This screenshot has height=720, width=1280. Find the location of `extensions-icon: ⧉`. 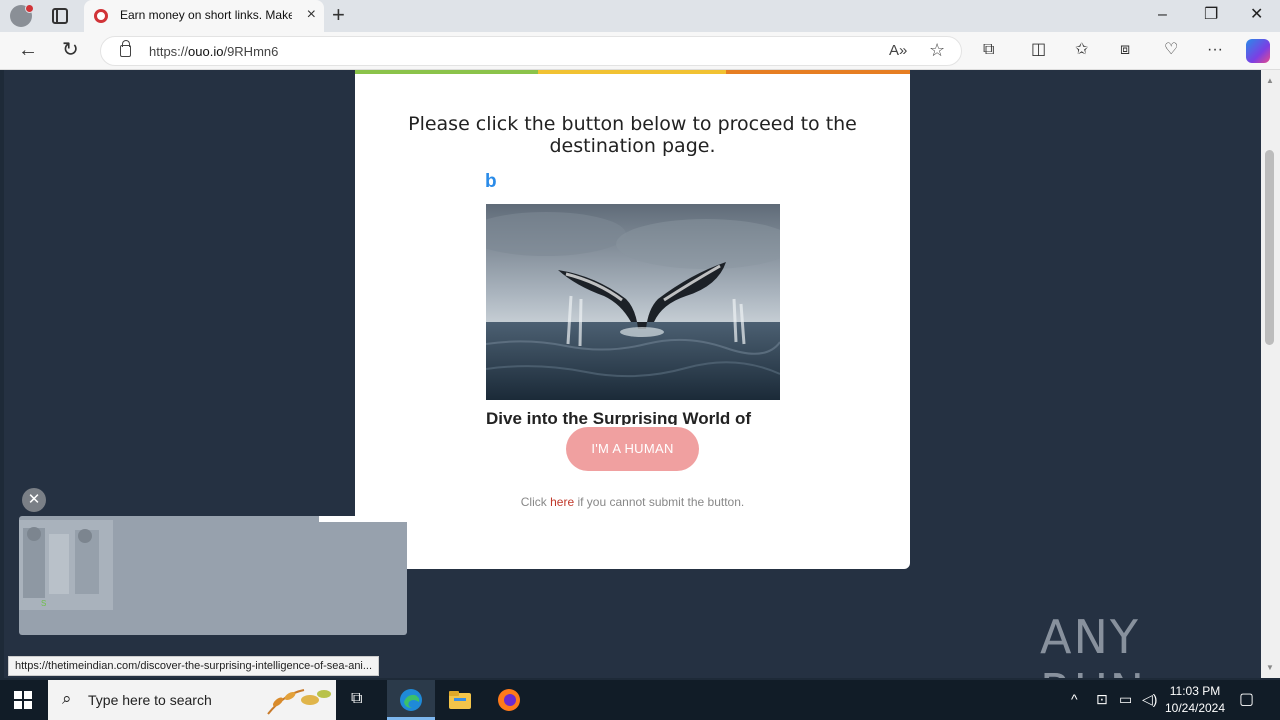

extensions-icon: ⧉ is located at coordinates (988, 50).